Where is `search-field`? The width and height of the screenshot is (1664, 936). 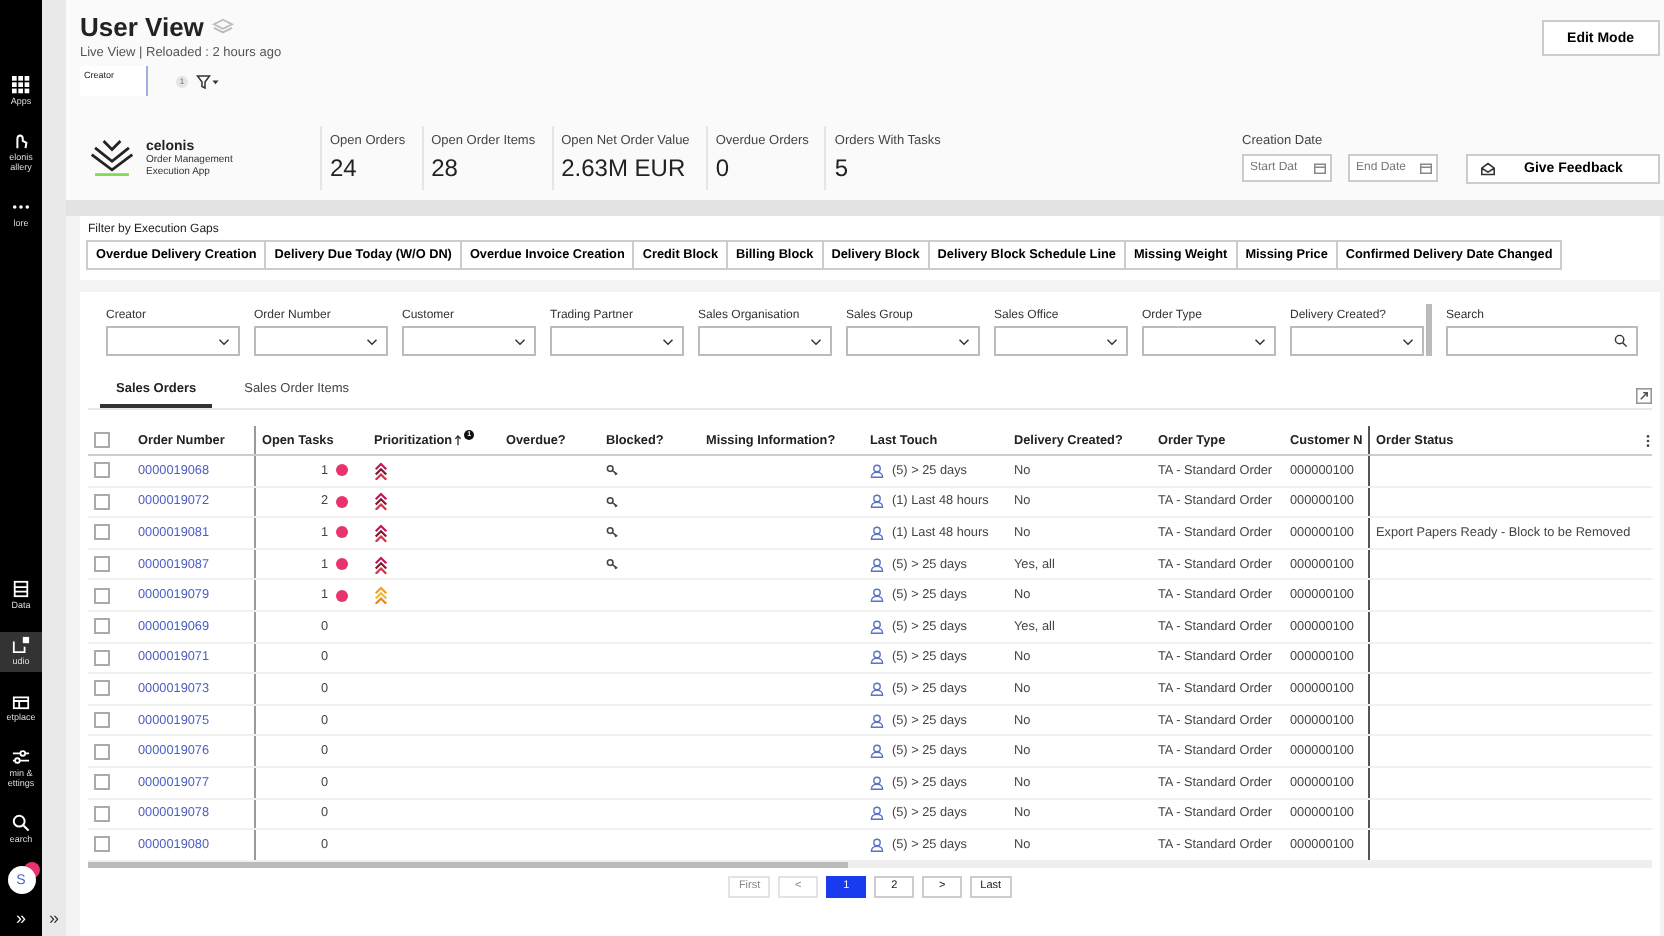
search-field is located at coordinates (1542, 341).